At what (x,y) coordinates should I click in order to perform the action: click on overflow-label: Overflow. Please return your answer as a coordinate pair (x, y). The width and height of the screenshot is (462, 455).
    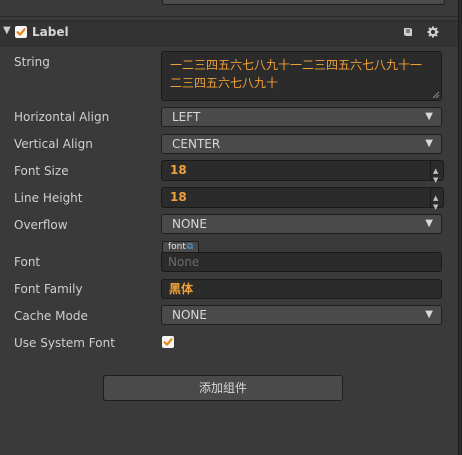
    Looking at the image, I should click on (41, 225).